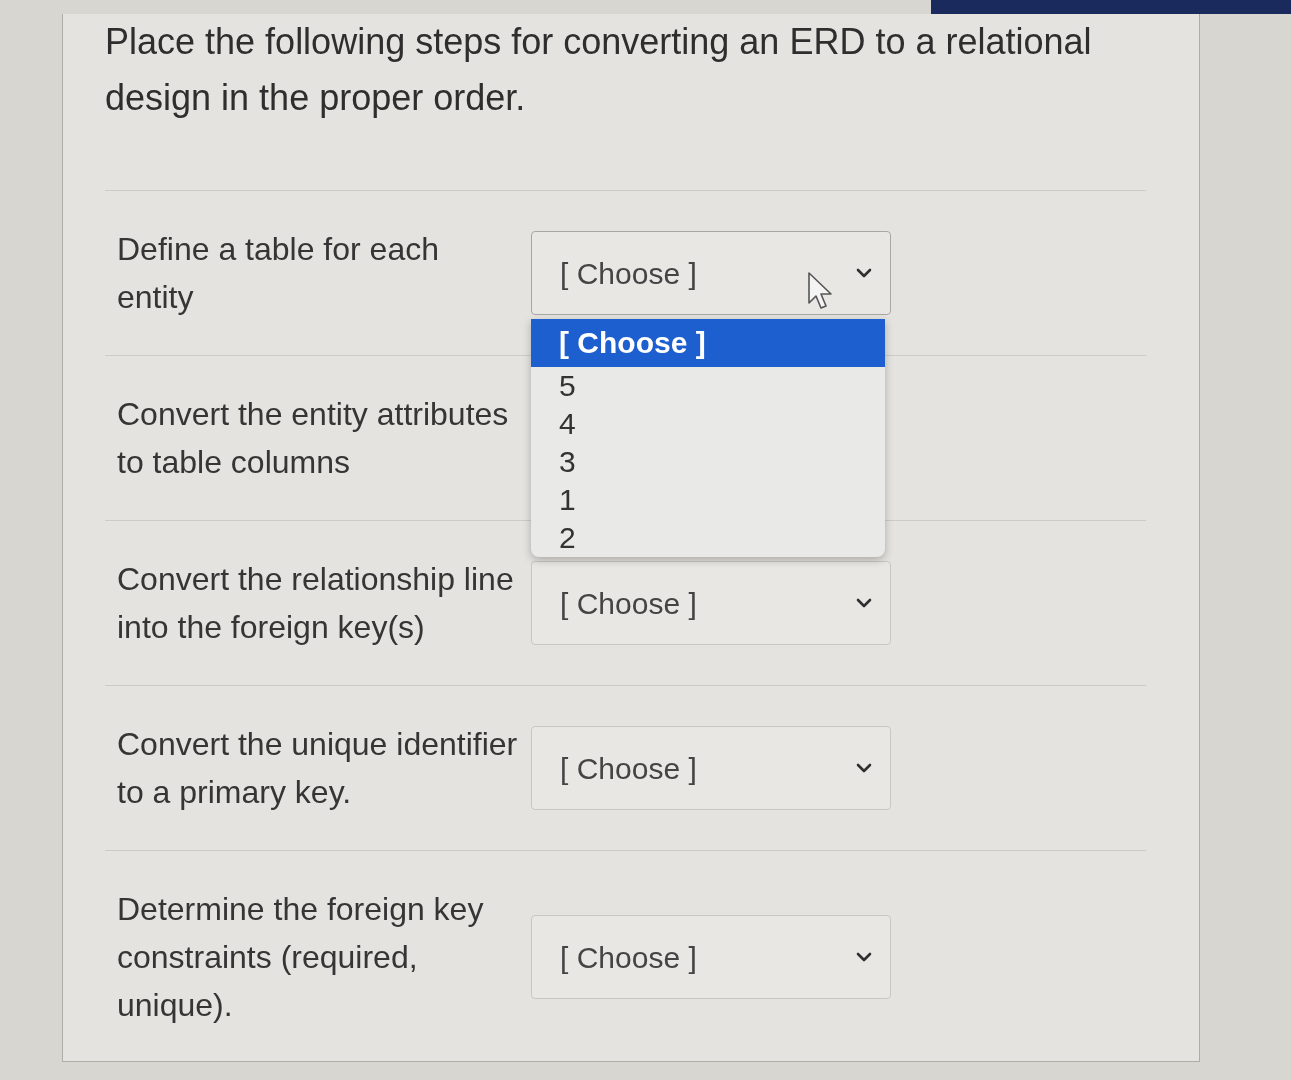  I want to click on step-label: Convert the unique identifier to a primary key., so click(318, 768).